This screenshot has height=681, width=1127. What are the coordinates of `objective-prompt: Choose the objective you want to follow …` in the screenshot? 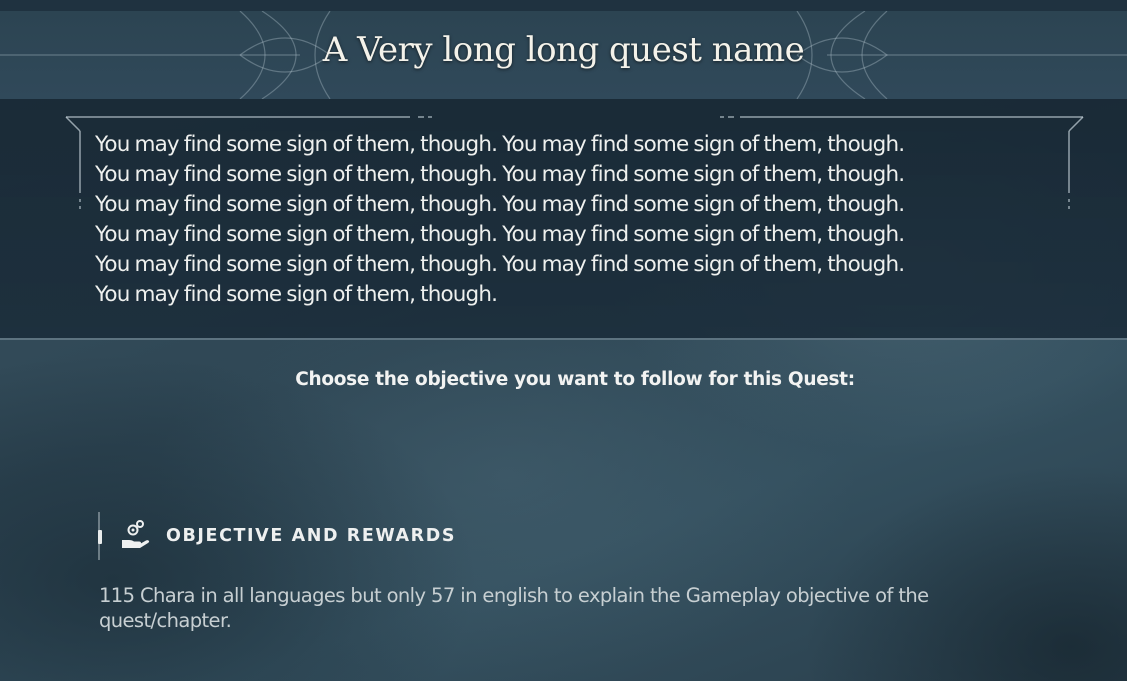 It's located at (575, 379).